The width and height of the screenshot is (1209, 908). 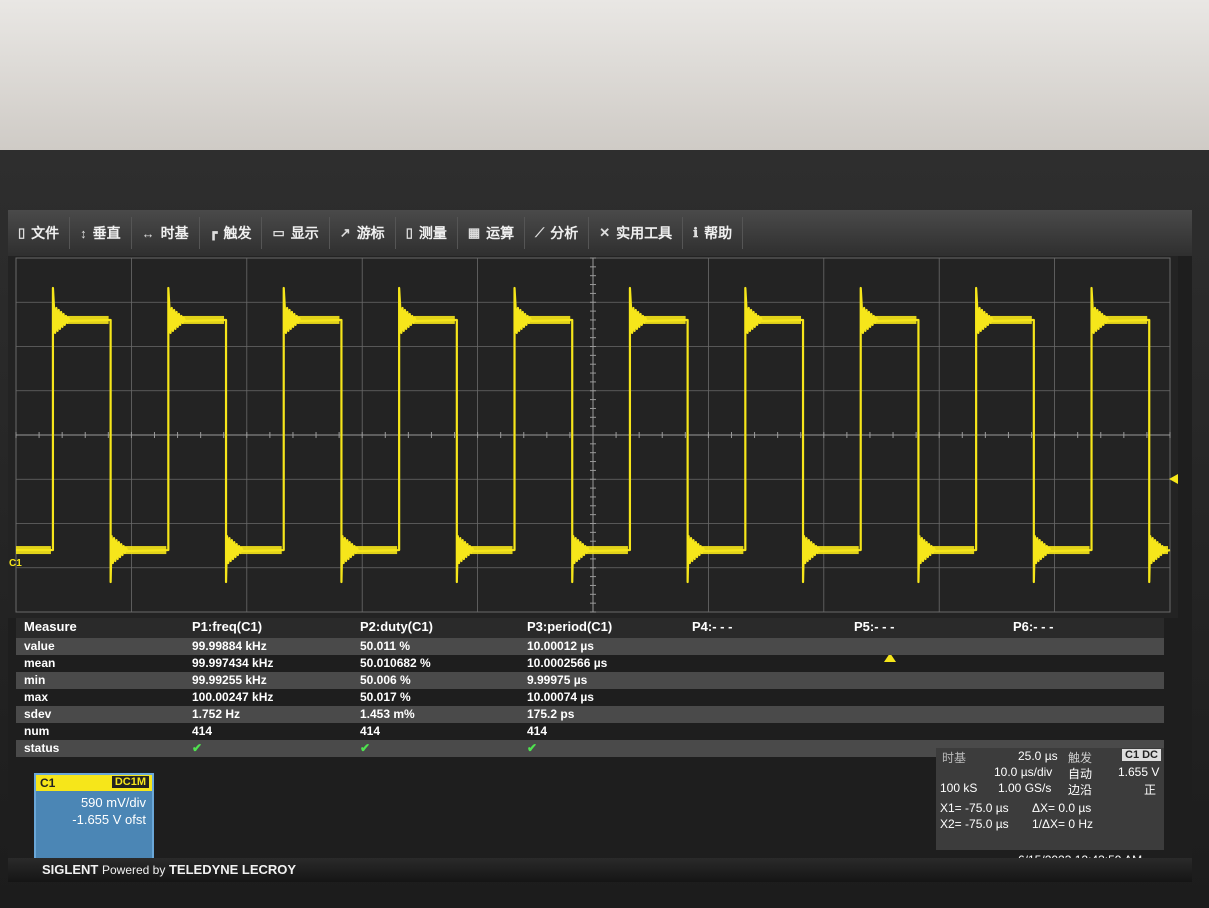 What do you see at coordinates (50, 626) in the screenshot?
I see `measure-header-cell: Measure` at bounding box center [50, 626].